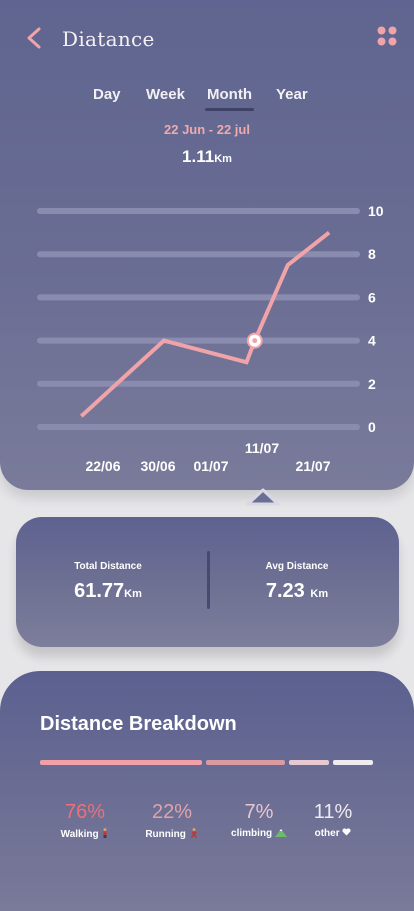 The height and width of the screenshot is (911, 414). What do you see at coordinates (205, 324) in the screenshot?
I see `distance-series-line` at bounding box center [205, 324].